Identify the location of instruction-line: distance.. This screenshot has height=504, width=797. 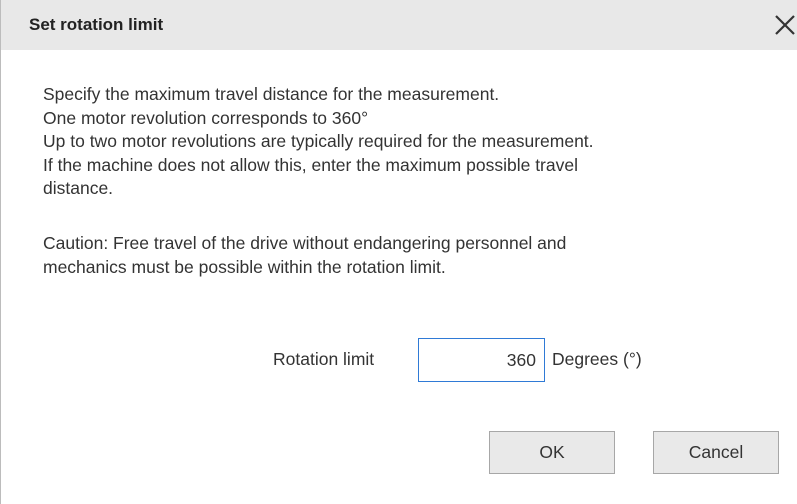
(78, 188).